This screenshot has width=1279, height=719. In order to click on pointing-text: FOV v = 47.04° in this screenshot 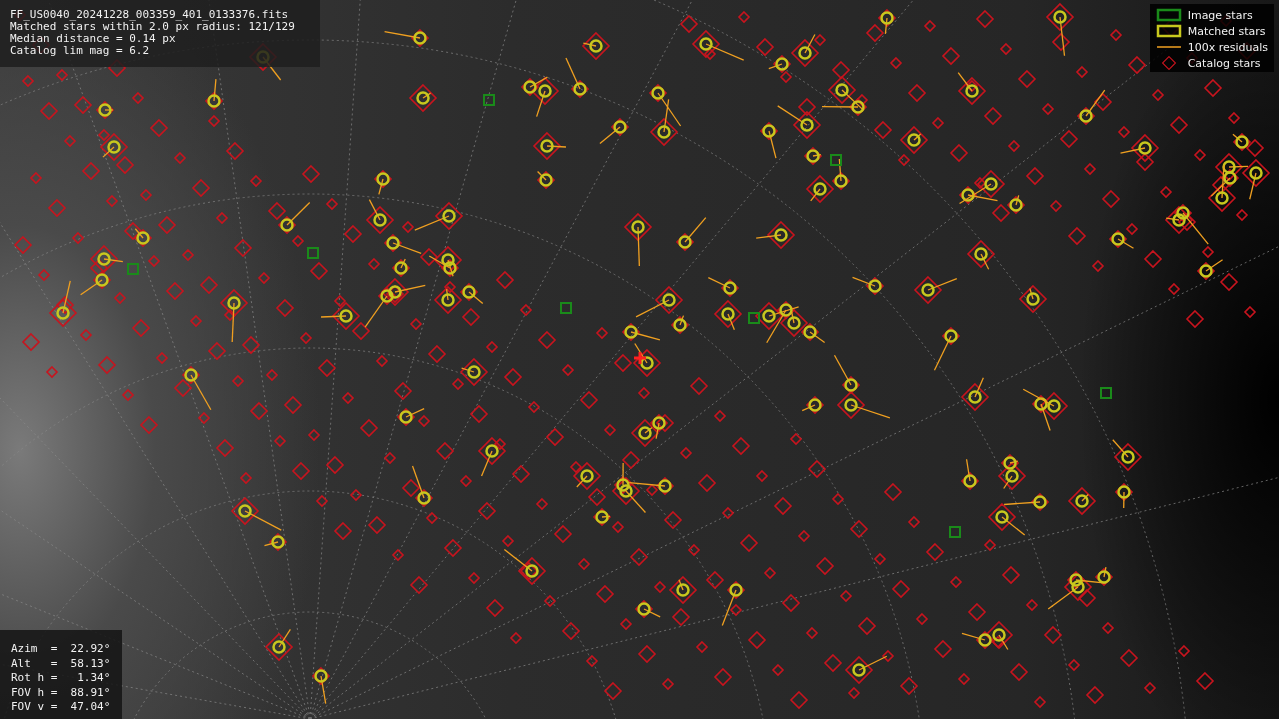, I will do `click(61, 707)`.